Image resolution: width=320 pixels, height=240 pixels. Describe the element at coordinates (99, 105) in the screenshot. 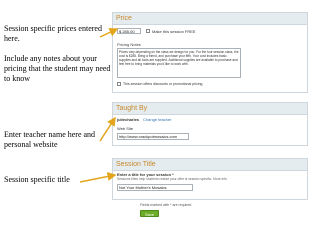

I see `annotation-arrows` at that location.